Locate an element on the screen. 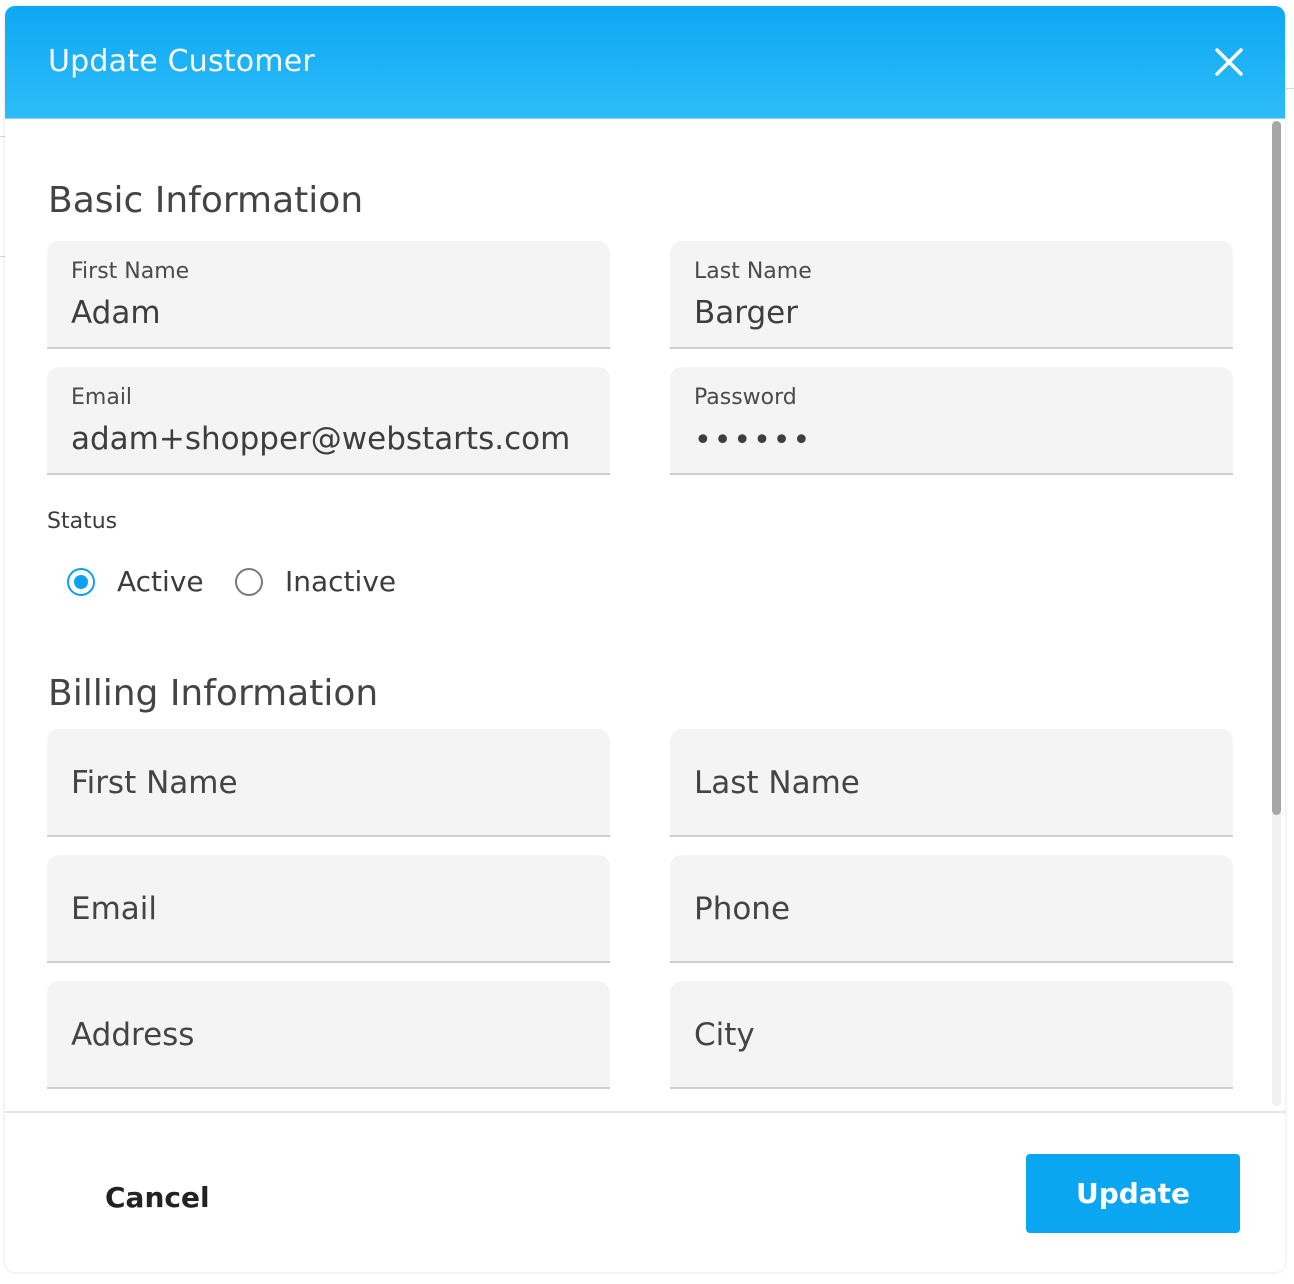  billing-email-field: Email is located at coordinates (328, 909).